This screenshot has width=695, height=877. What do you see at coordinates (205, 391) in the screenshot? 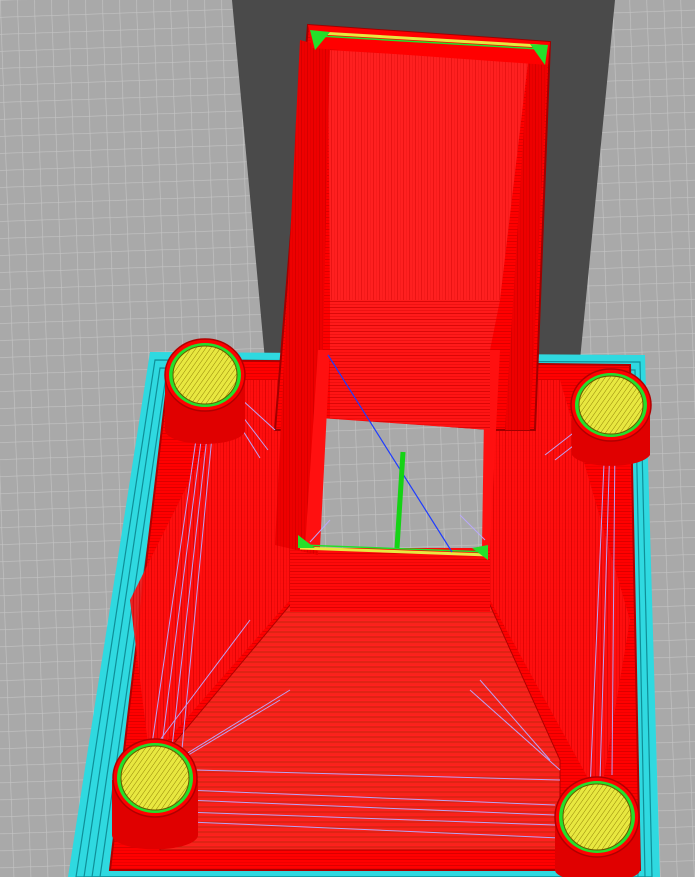
I see `pillar-top-left` at bounding box center [205, 391].